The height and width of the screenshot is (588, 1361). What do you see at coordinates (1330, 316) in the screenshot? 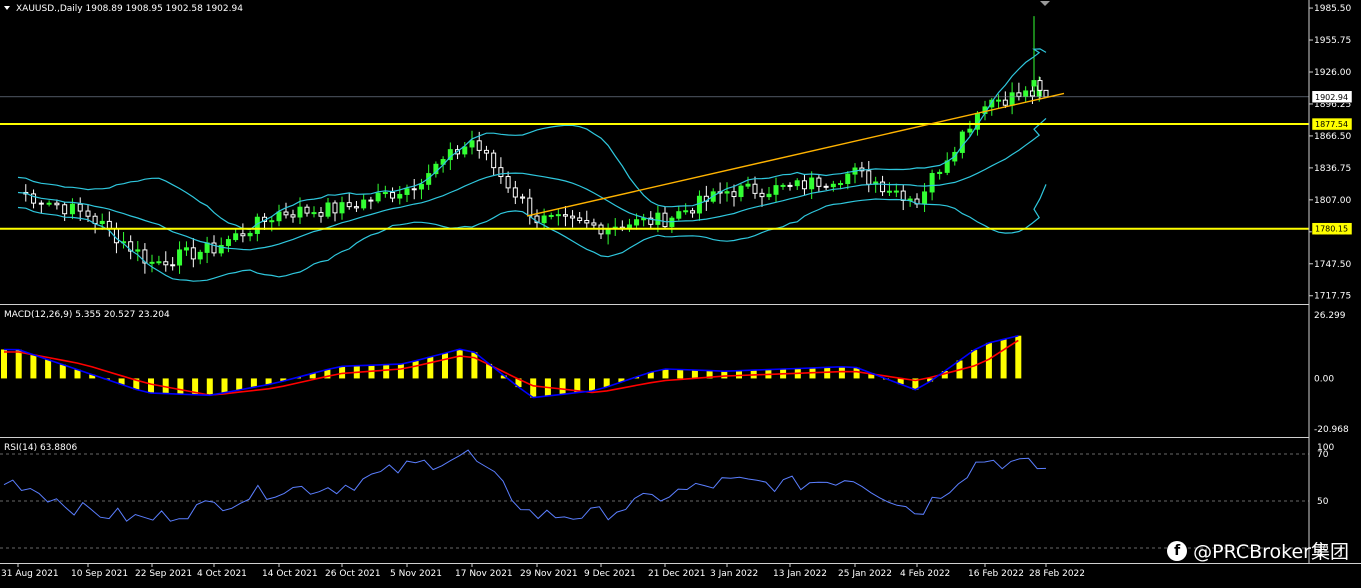
I see `macd-axis-label: 26.299` at bounding box center [1330, 316].